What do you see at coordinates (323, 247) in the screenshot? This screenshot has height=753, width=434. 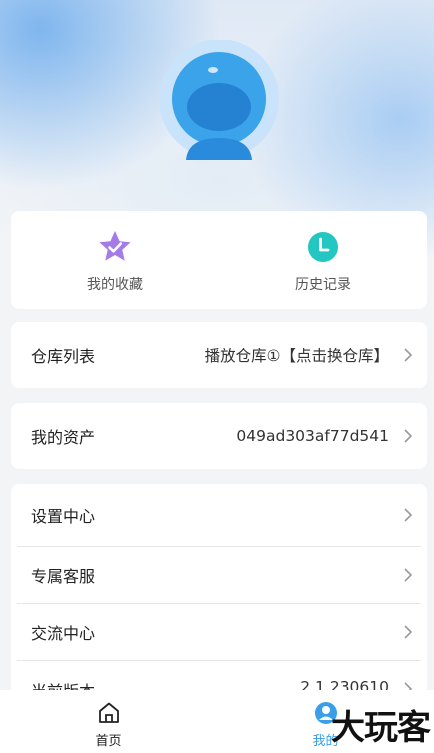 I see `clock-icon` at bounding box center [323, 247].